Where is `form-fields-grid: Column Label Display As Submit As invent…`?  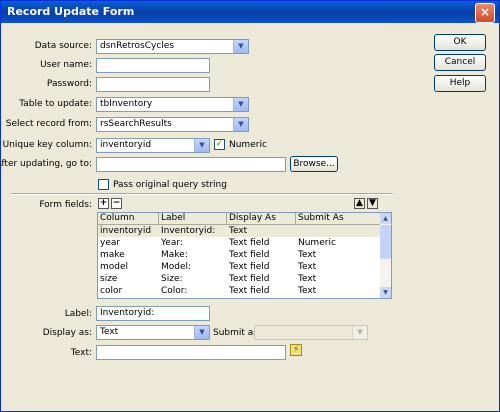
form-fields-grid: Column Label Display As Submit As invent… is located at coordinates (244, 255).